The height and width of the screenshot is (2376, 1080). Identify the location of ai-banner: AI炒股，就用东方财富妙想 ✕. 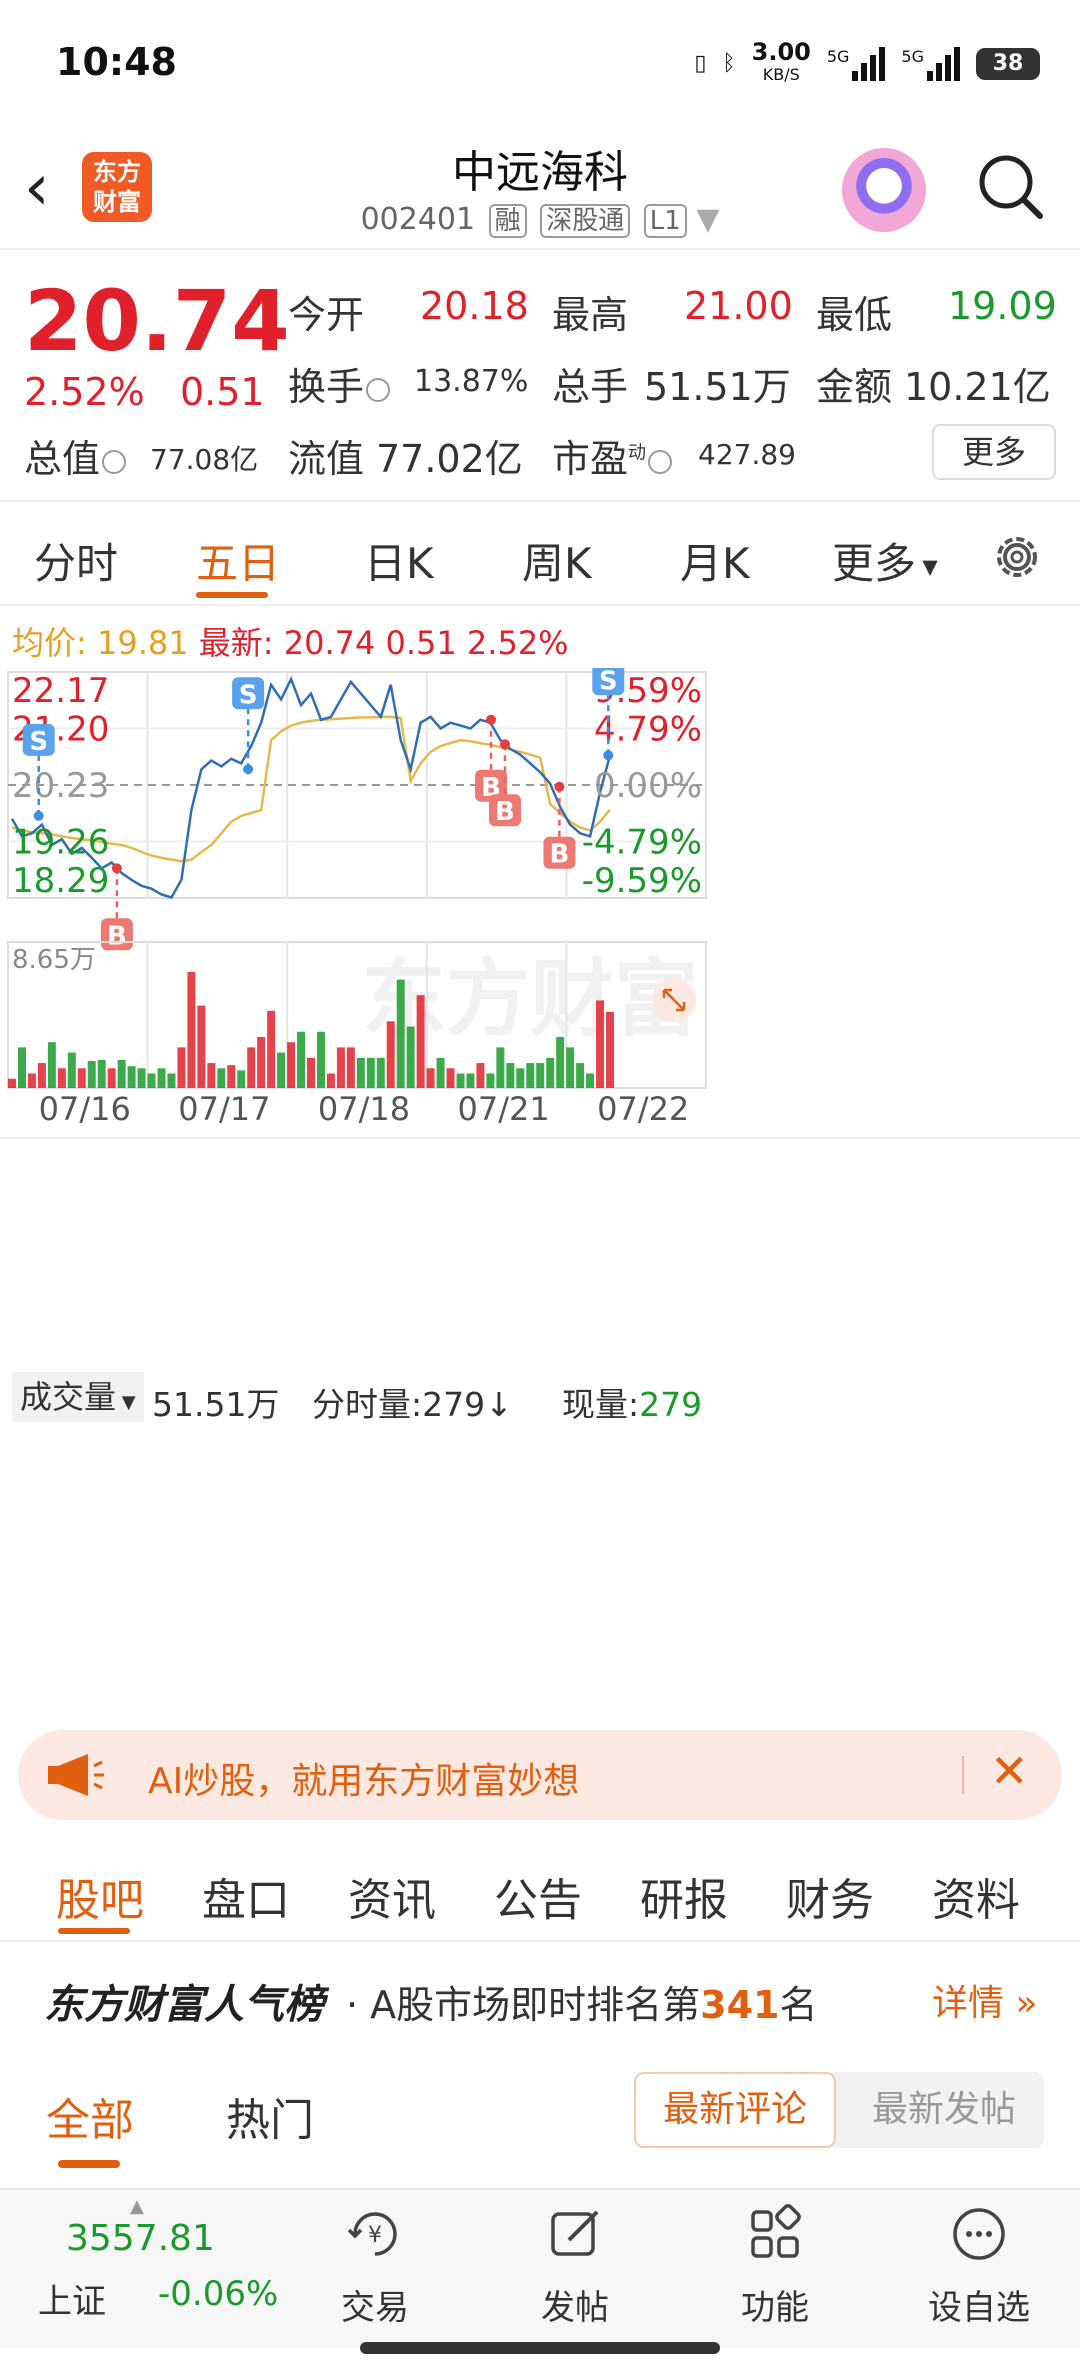
(540, 1775).